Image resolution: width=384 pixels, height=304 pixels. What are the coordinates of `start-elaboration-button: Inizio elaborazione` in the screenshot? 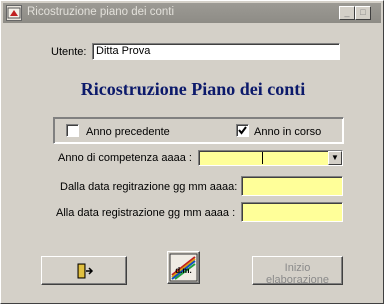 It's located at (297, 271).